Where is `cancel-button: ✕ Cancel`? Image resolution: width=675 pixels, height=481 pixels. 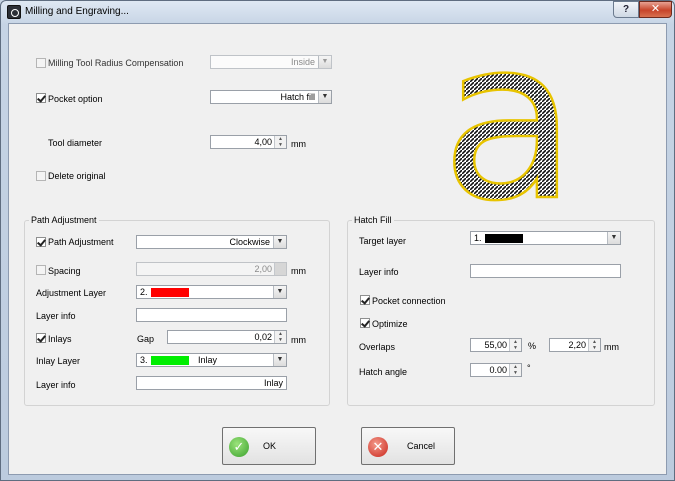
cancel-button: ✕ Cancel is located at coordinates (408, 446).